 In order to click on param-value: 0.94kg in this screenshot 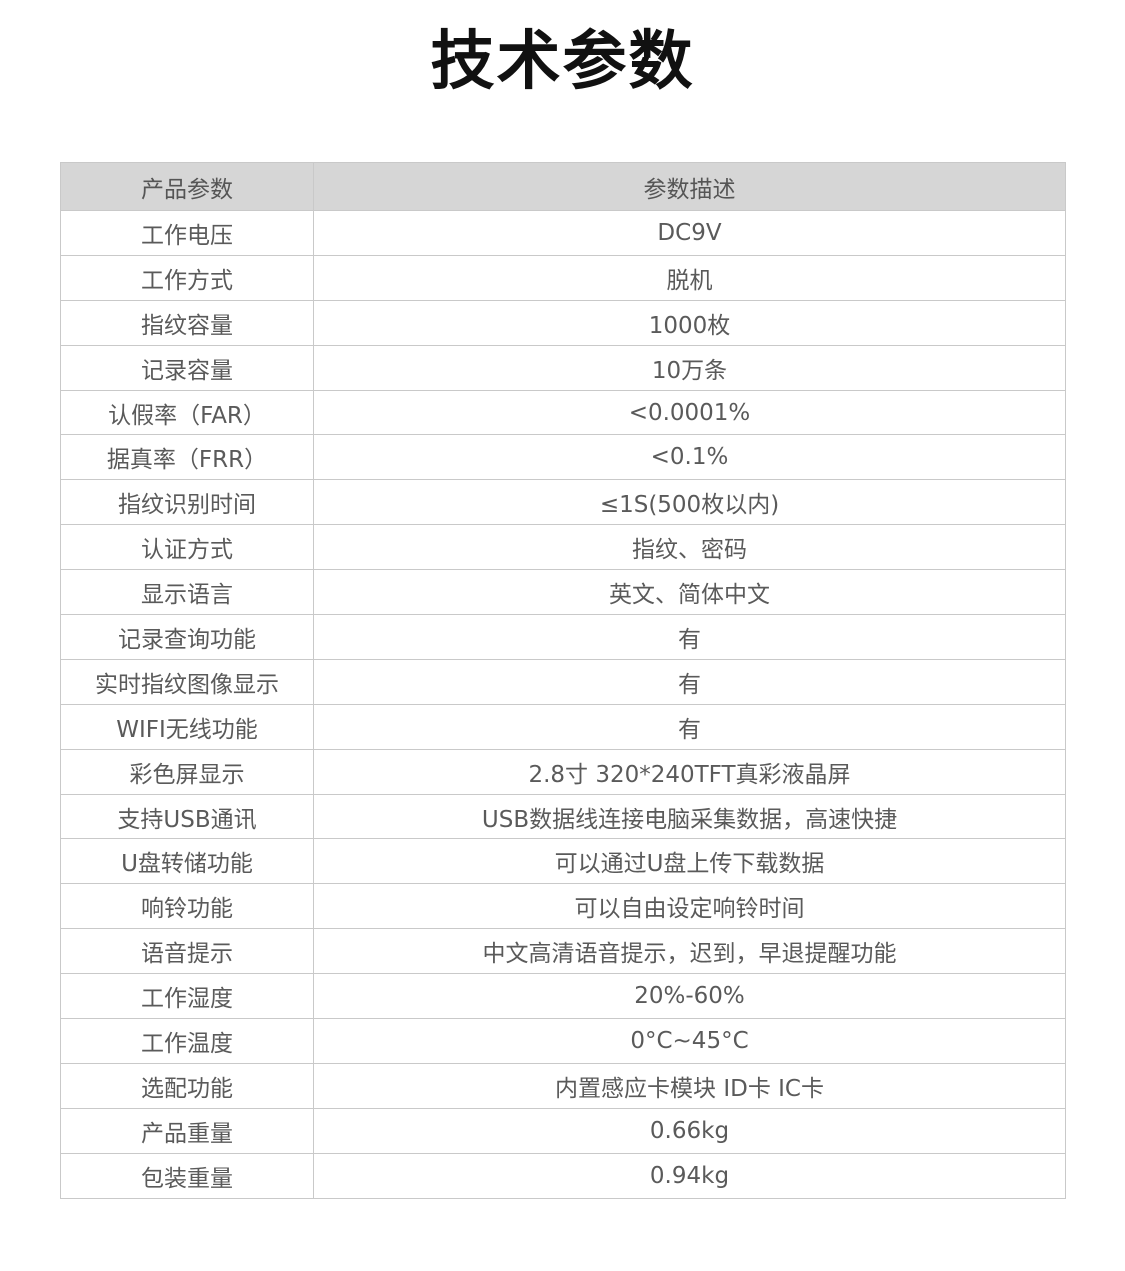, I will do `click(689, 1175)`.